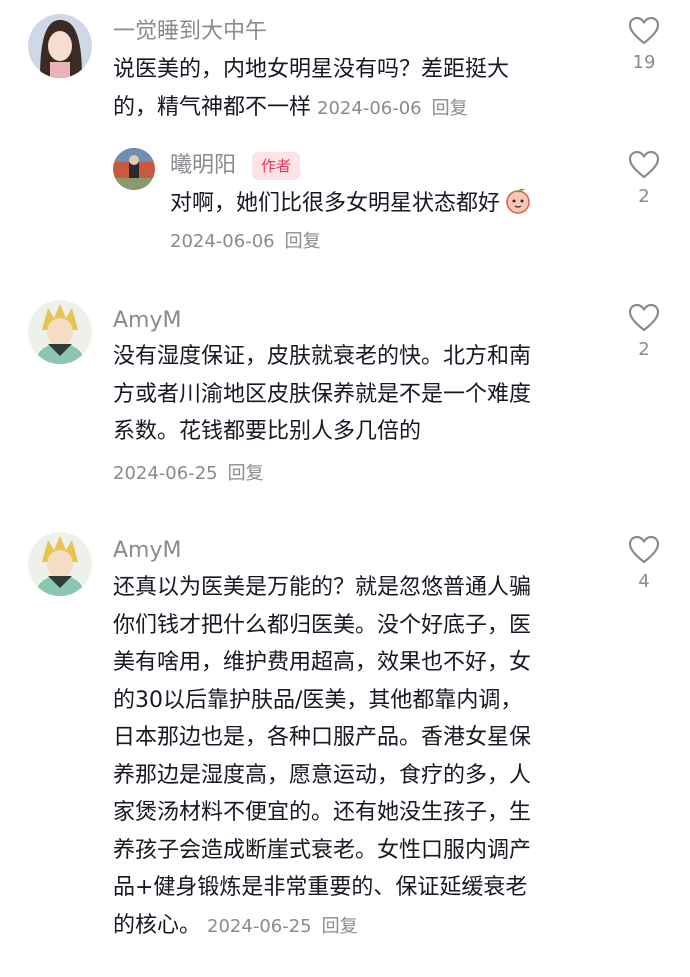 This screenshot has width=690, height=977. I want to click on comment-line: 美有啥用，维护费用超高，效果也不好，女, so click(322, 662).